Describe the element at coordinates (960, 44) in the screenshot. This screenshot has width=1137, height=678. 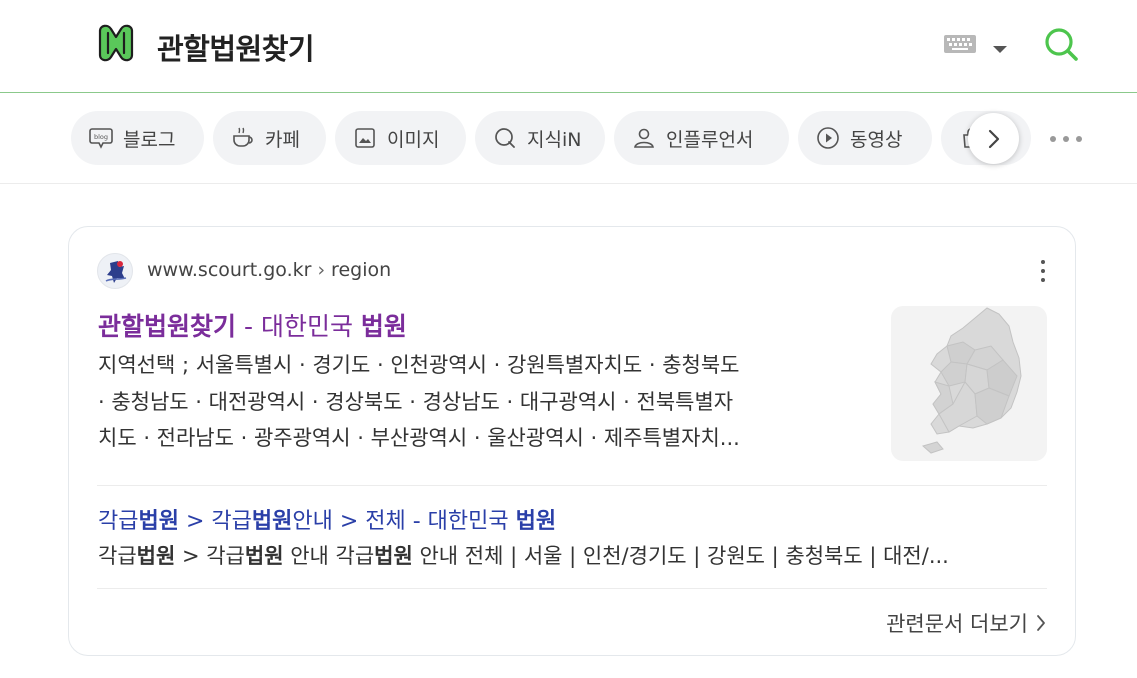
I see `keyboard-icon` at that location.